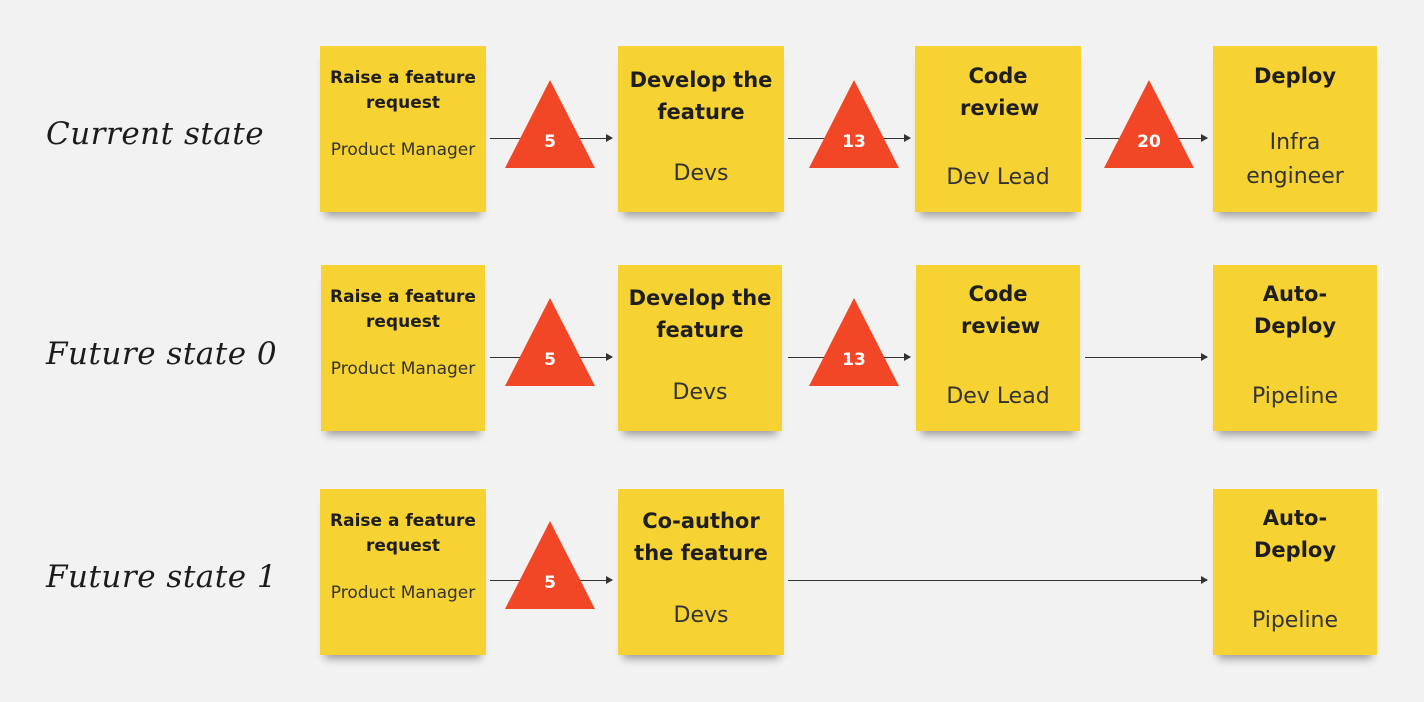  What do you see at coordinates (1295, 129) in the screenshot?
I see `sticky-note-deploy: Deploy Infra engineer` at bounding box center [1295, 129].